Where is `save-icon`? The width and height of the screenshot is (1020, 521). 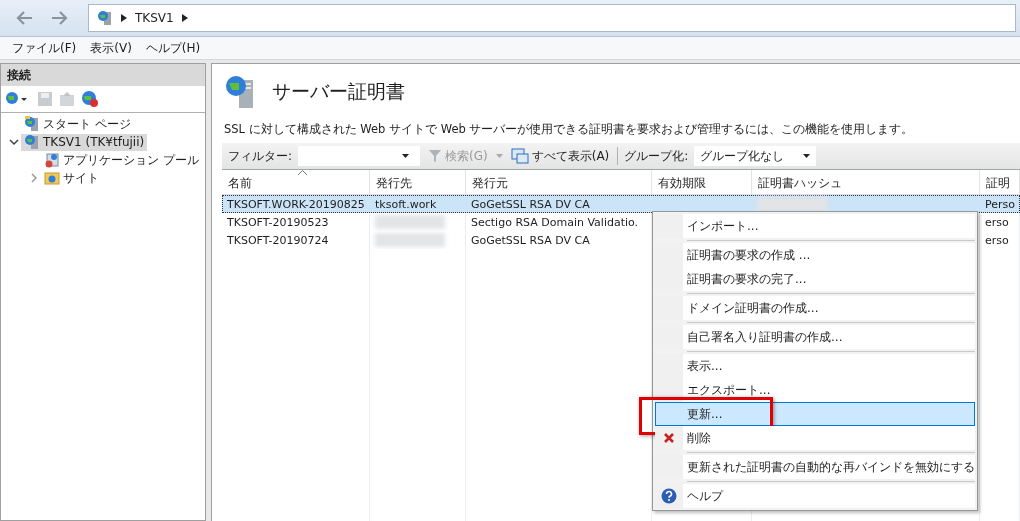 save-icon is located at coordinates (45, 99).